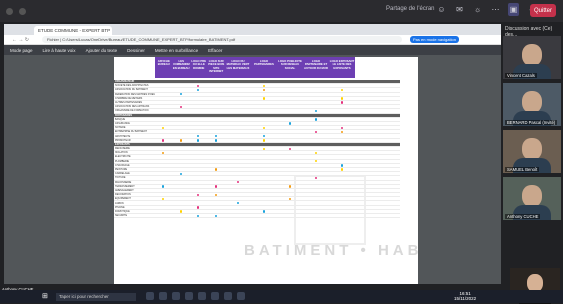 This screenshot has width=563, height=304. I want to click on avatar, so click(532, 196).